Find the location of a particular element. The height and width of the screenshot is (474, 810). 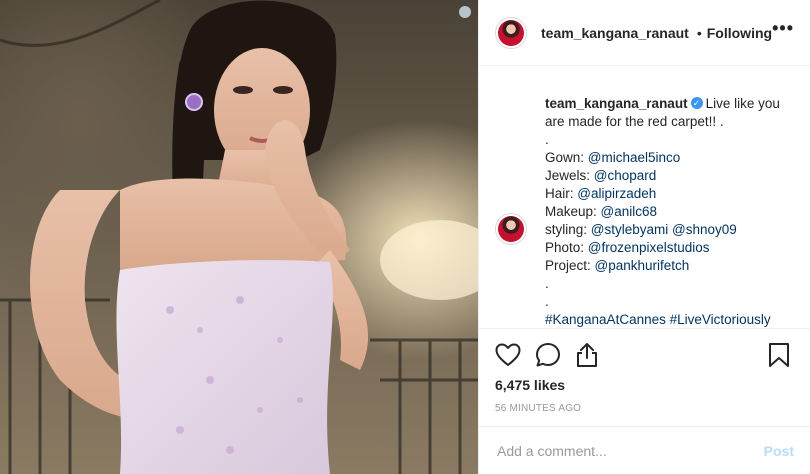

following-button: Following is located at coordinates (739, 33).